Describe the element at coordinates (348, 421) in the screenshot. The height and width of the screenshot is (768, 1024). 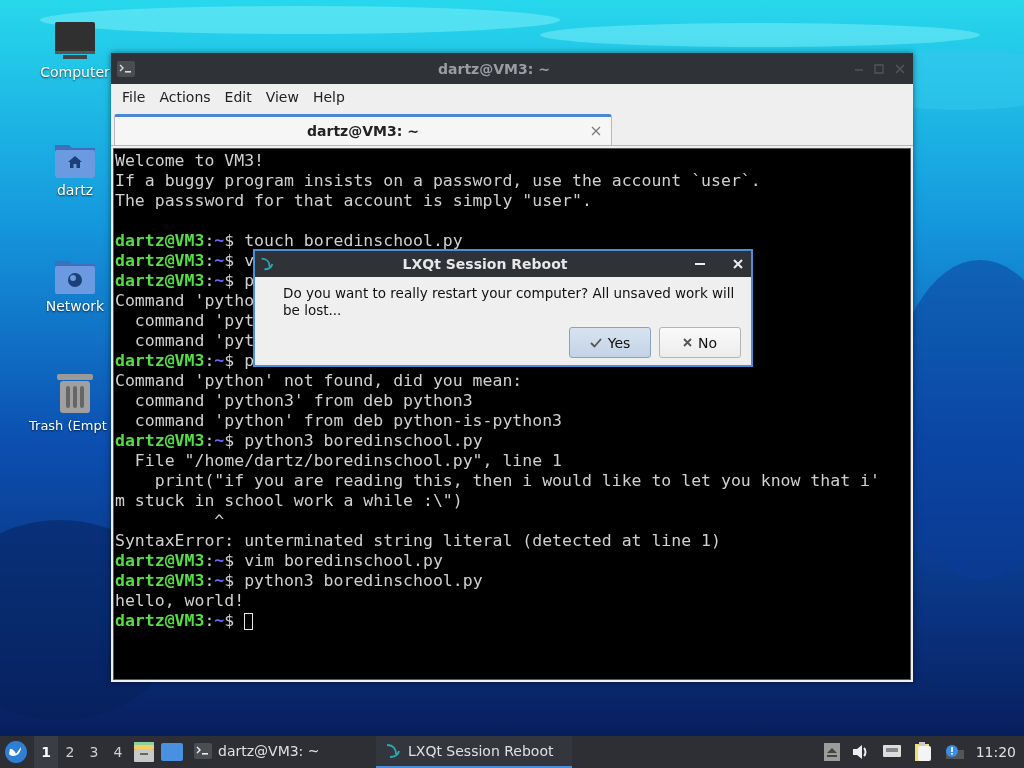
I see `terminal-line: command 'python' from deb python-is-python3` at that location.